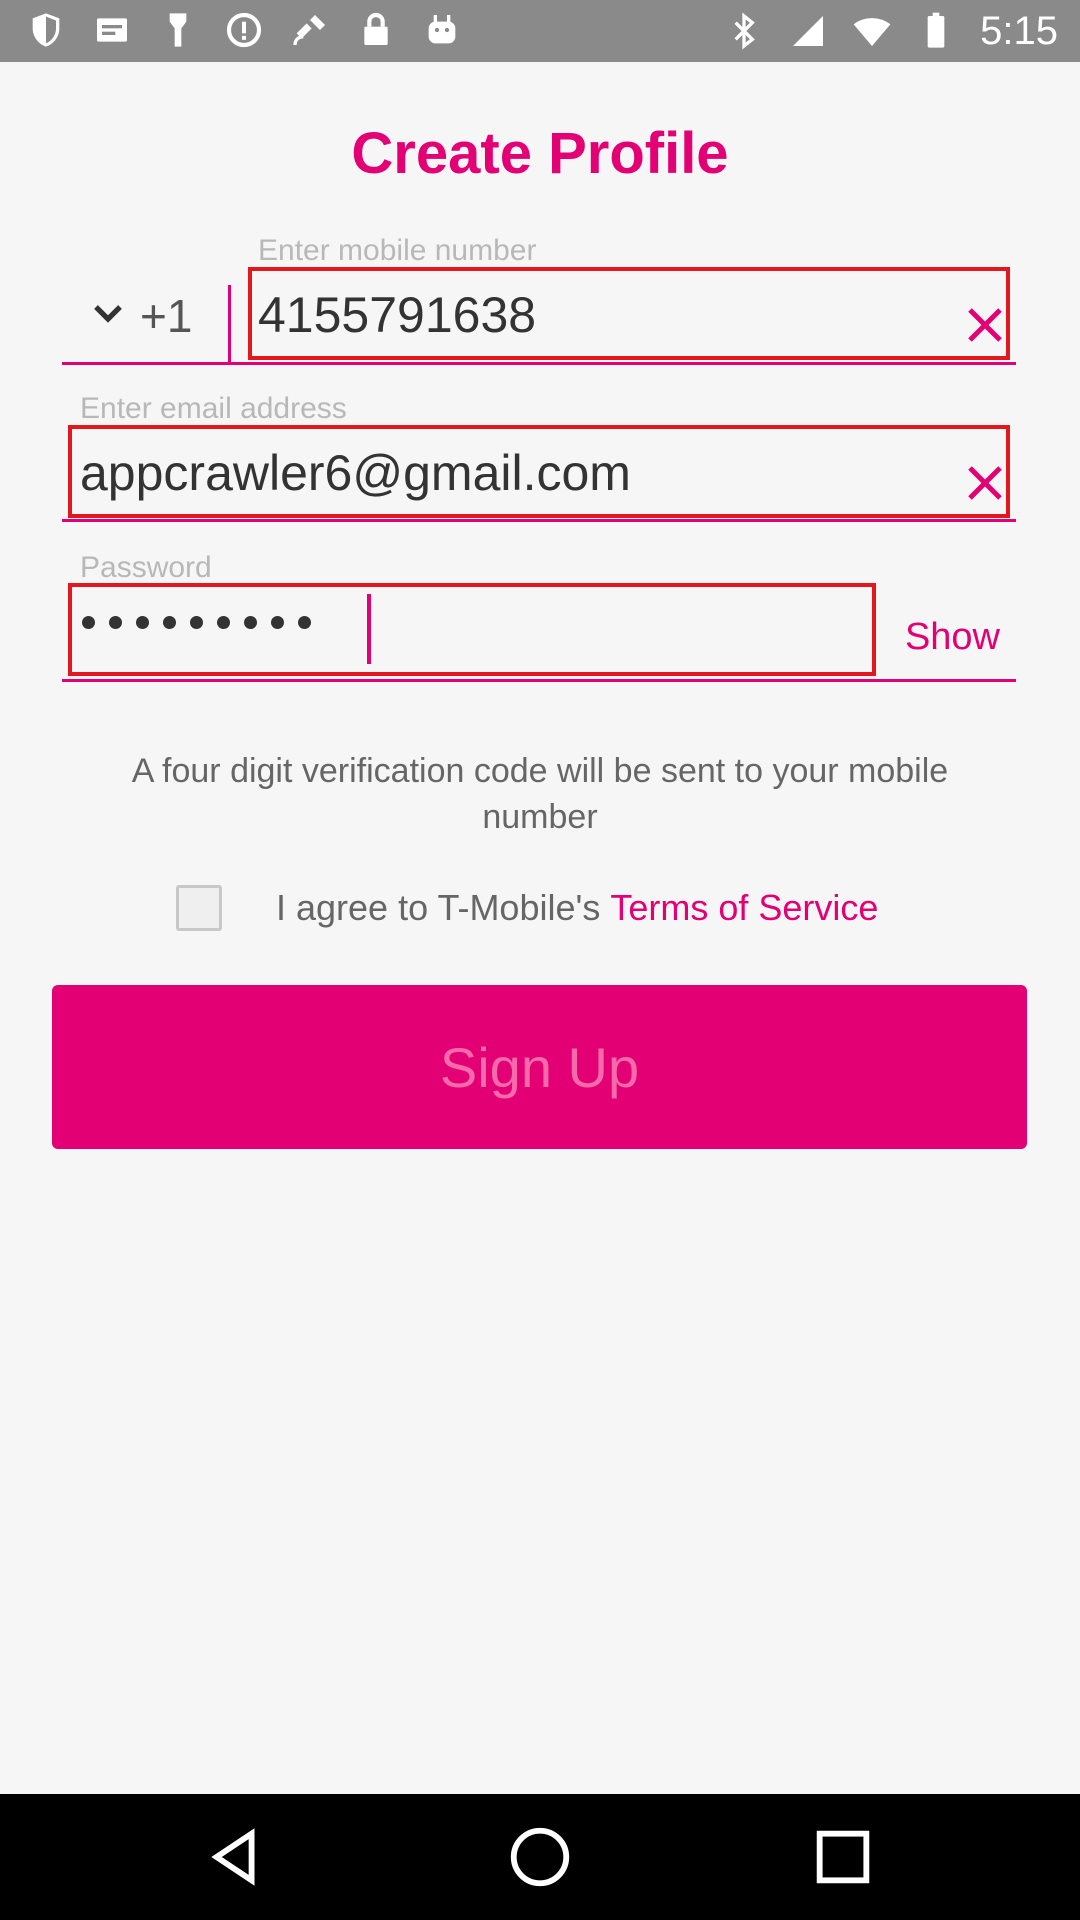 The height and width of the screenshot is (1920, 1080). What do you see at coordinates (438, 907) in the screenshot?
I see `agree-text: I agree to T-Mobile's` at bounding box center [438, 907].